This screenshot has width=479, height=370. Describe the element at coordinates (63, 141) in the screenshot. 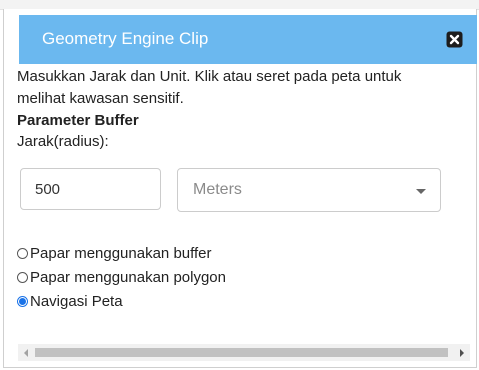

I see `distance-label: Jarak(radius):` at that location.